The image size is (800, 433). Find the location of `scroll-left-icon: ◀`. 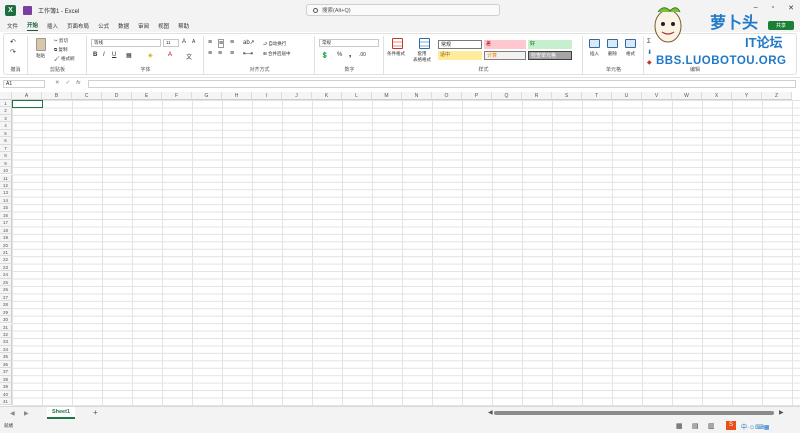

scroll-left-icon: ◀ is located at coordinates (490, 412).